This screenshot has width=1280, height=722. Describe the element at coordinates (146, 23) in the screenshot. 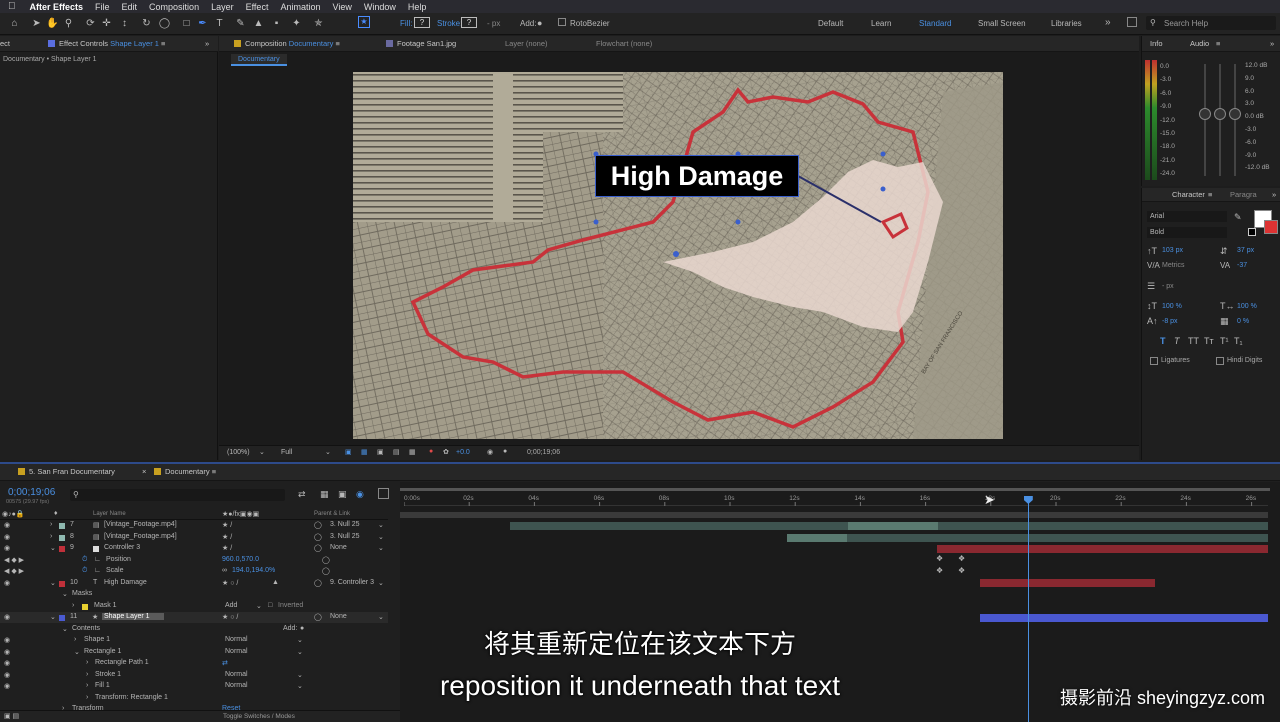

I see `rotate-tool-icon: ↻` at that location.